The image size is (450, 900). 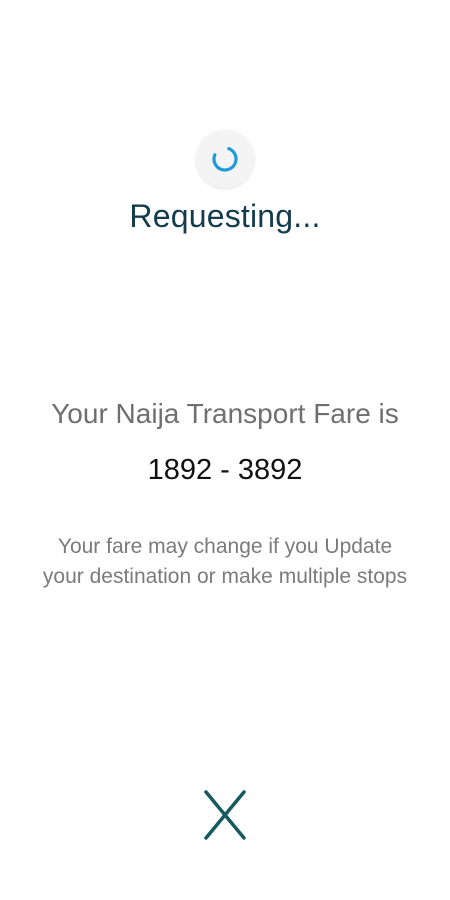 I want to click on cancel-request-button, so click(x=225, y=815).